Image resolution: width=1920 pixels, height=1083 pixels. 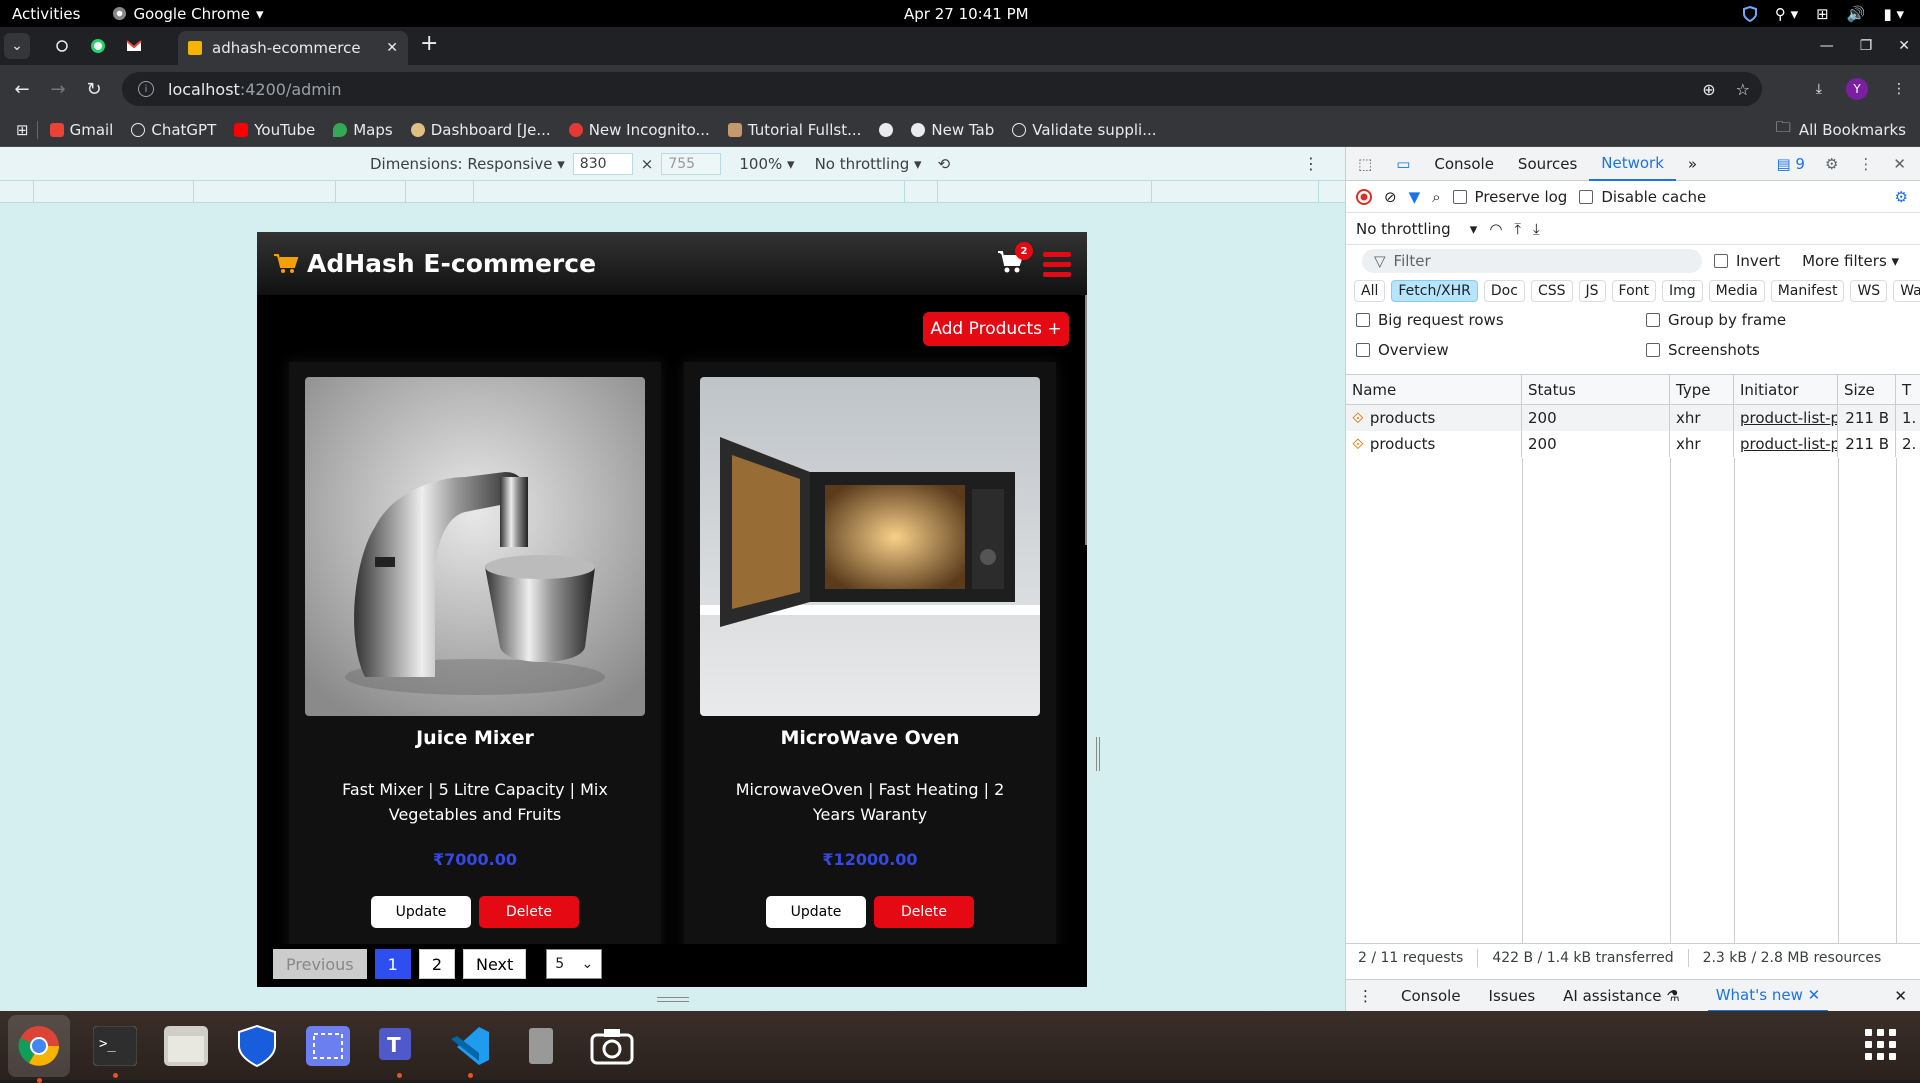 I want to click on app-menu: Google Chrome ▾, so click(x=187, y=14).